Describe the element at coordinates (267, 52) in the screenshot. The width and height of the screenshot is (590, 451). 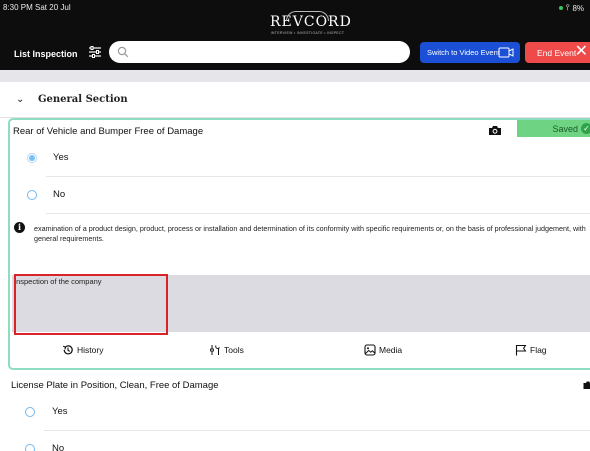
I see `search-input` at that location.